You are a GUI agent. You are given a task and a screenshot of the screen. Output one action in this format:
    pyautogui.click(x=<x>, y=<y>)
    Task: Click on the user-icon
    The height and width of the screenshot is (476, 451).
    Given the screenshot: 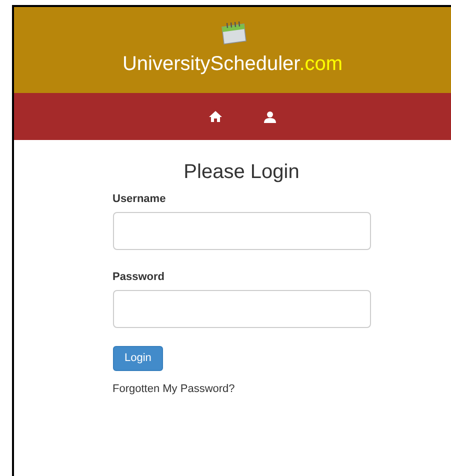 What is the action you would take?
    pyautogui.click(x=270, y=116)
    